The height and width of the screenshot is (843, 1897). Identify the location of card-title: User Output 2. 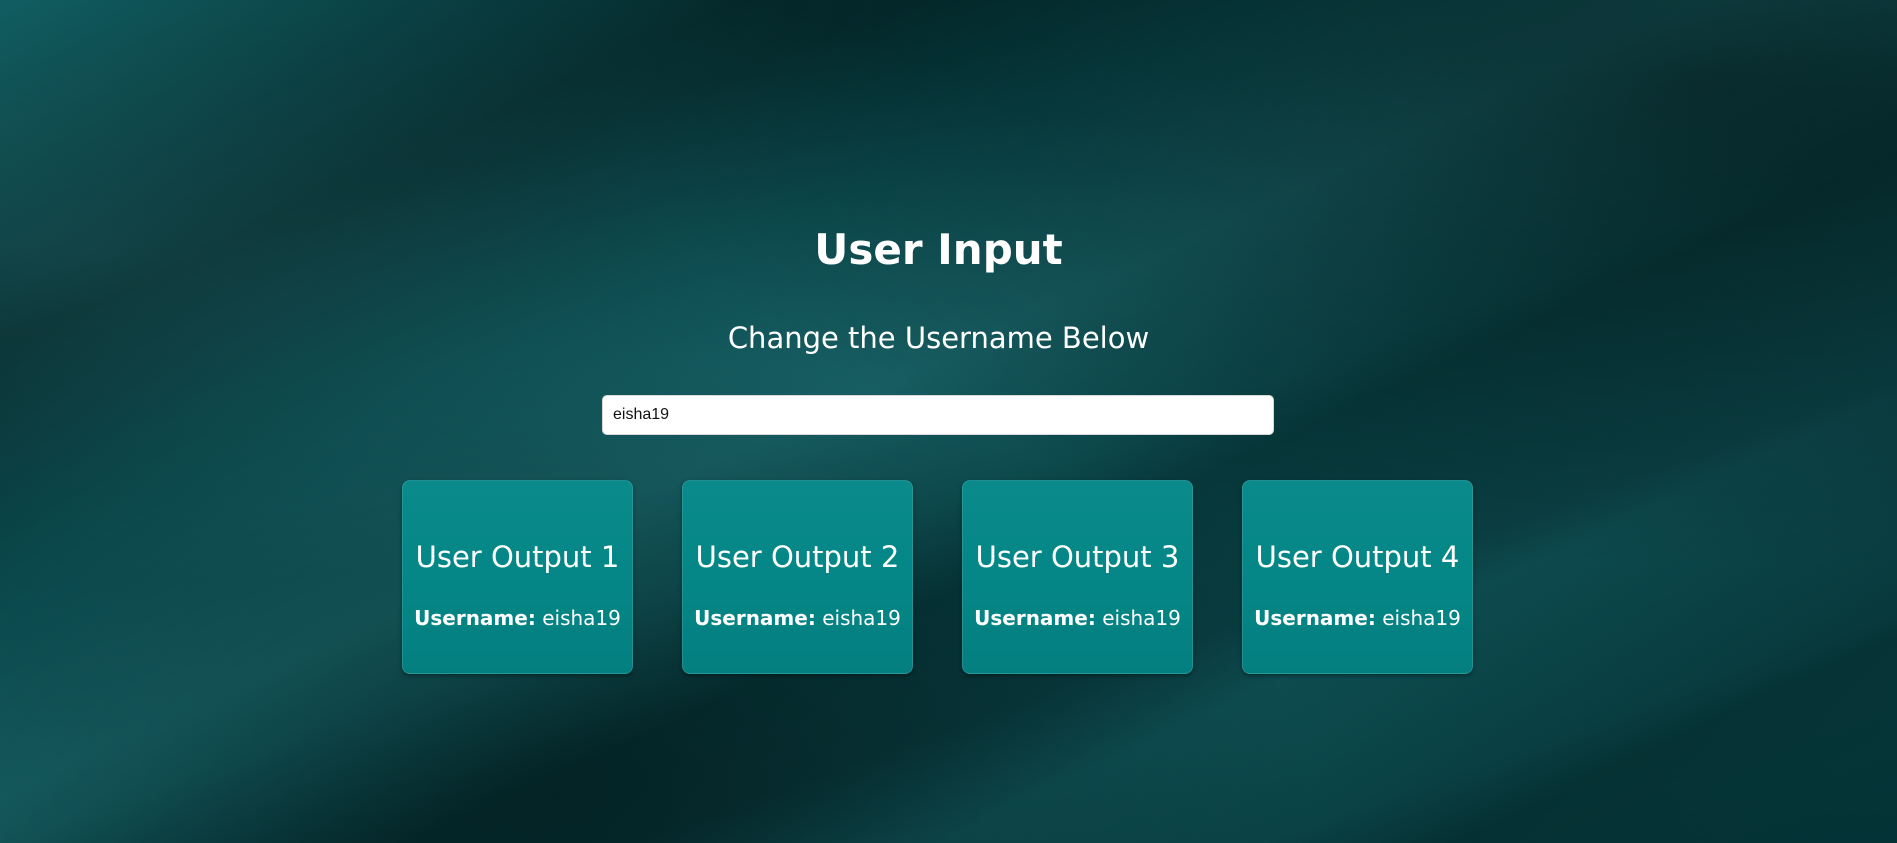
(797, 557).